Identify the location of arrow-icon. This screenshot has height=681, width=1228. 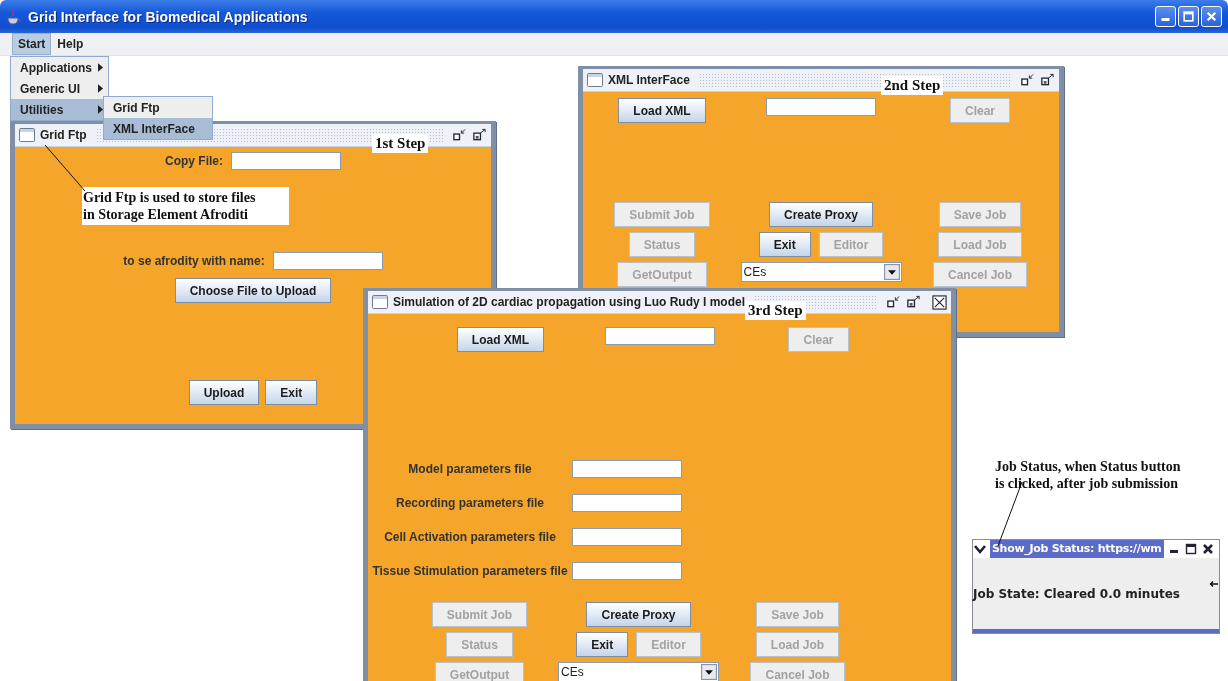
(1214, 584).